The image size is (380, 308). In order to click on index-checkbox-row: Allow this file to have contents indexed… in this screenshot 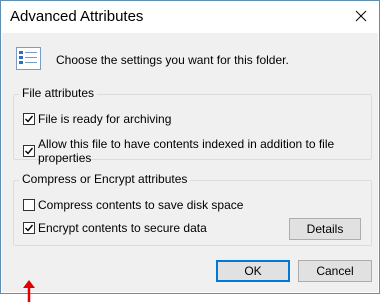, I will do `click(197, 151)`.